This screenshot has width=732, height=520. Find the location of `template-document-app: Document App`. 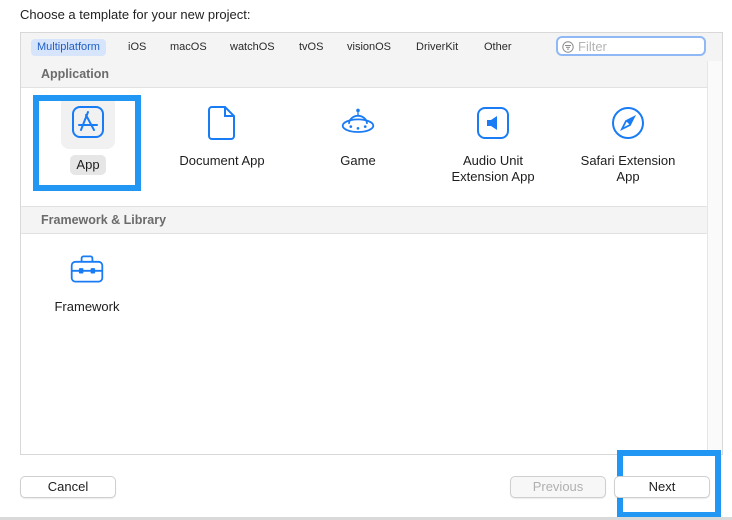

template-document-app: Document App is located at coordinates (222, 138).